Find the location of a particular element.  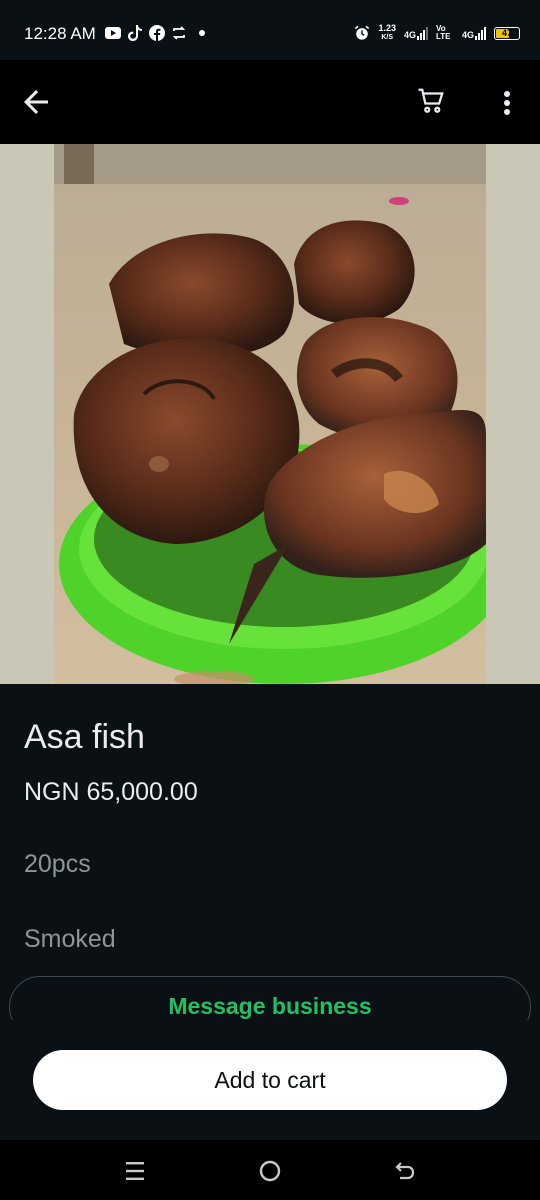

signal-1: 4G is located at coordinates (415, 33).